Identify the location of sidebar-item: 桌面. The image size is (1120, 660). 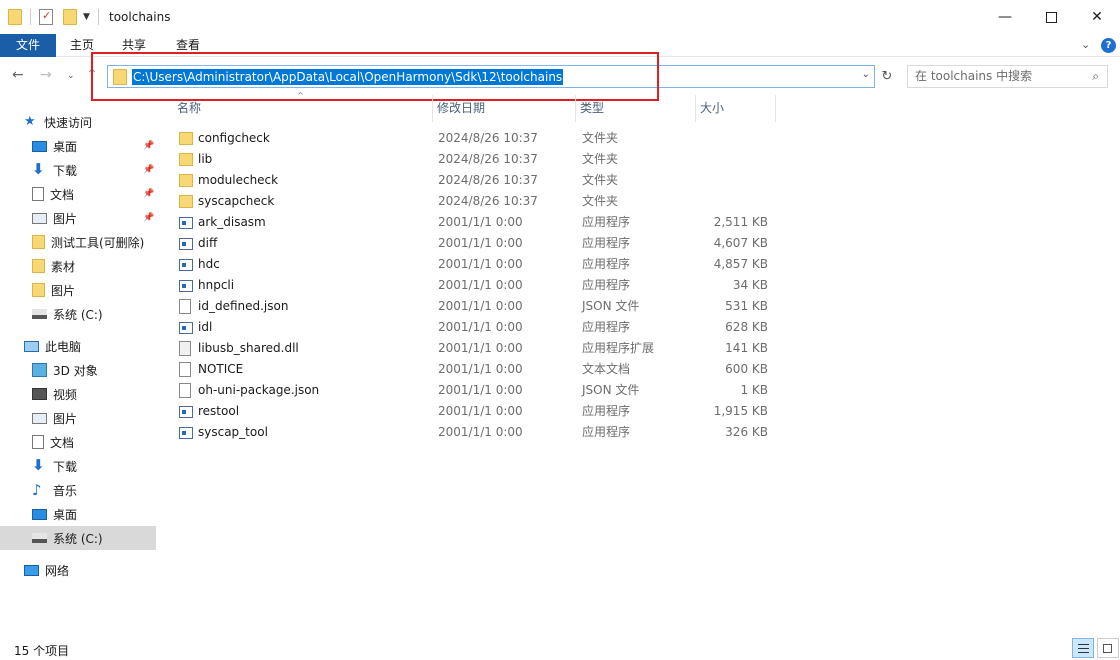
(78, 514).